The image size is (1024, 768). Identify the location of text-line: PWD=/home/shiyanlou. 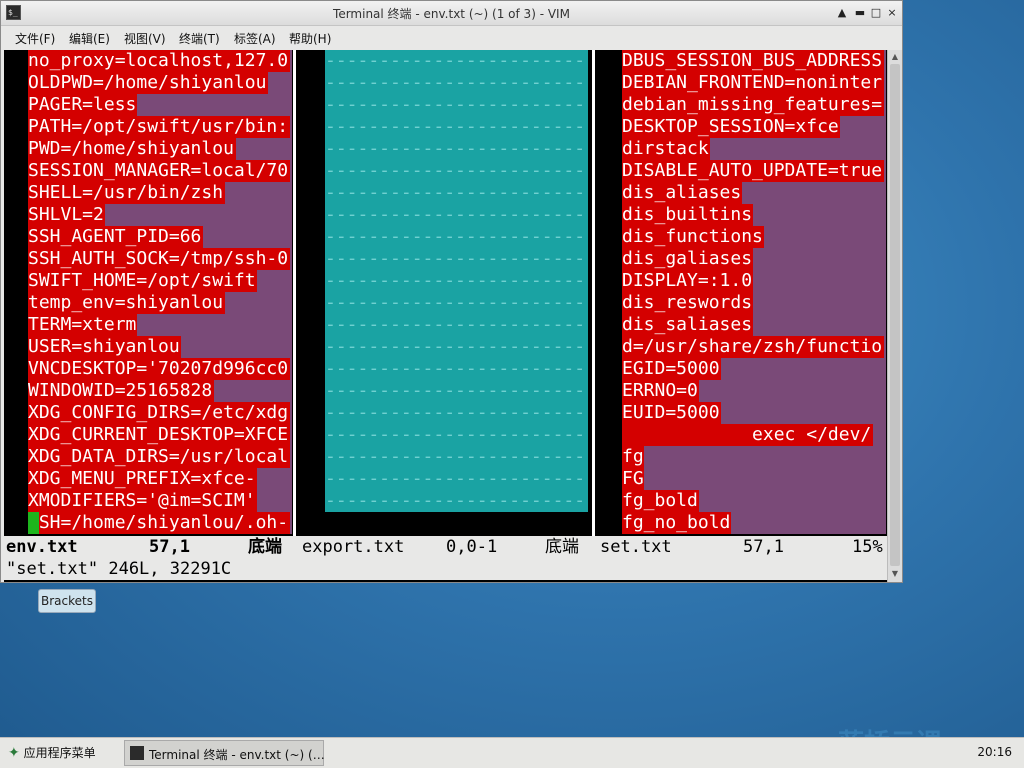
(160, 149).